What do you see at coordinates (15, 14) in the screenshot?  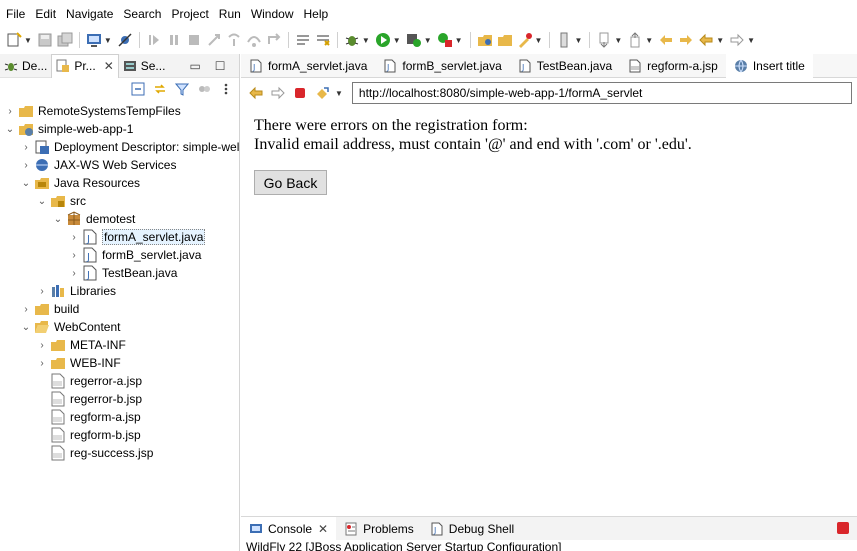 I see `menu-file: File` at bounding box center [15, 14].